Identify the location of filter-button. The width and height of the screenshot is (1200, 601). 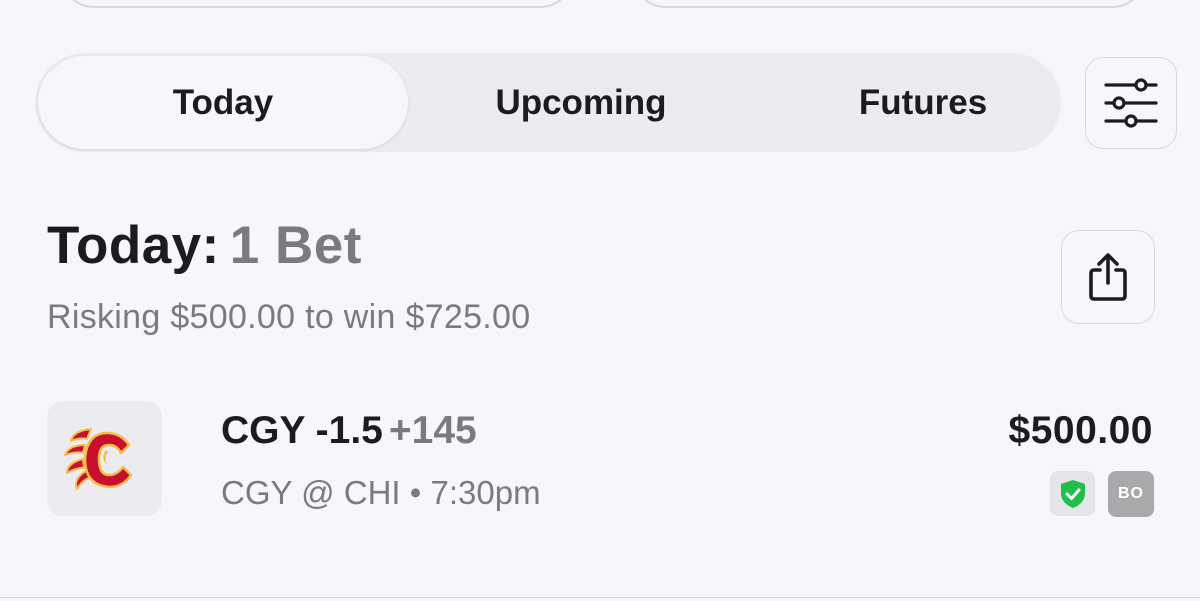
(1131, 103).